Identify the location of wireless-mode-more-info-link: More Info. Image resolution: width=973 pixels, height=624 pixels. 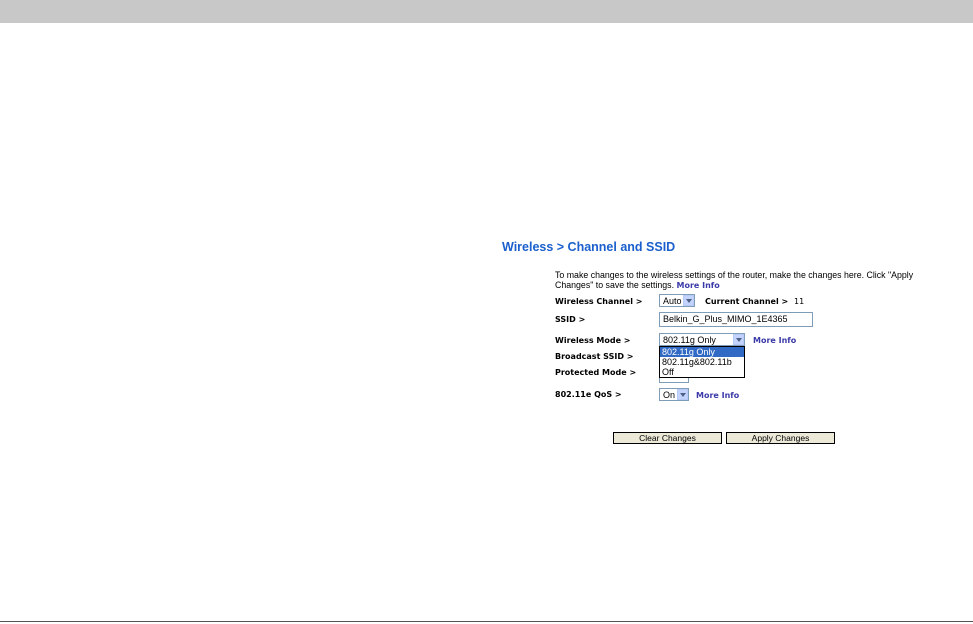
(774, 340).